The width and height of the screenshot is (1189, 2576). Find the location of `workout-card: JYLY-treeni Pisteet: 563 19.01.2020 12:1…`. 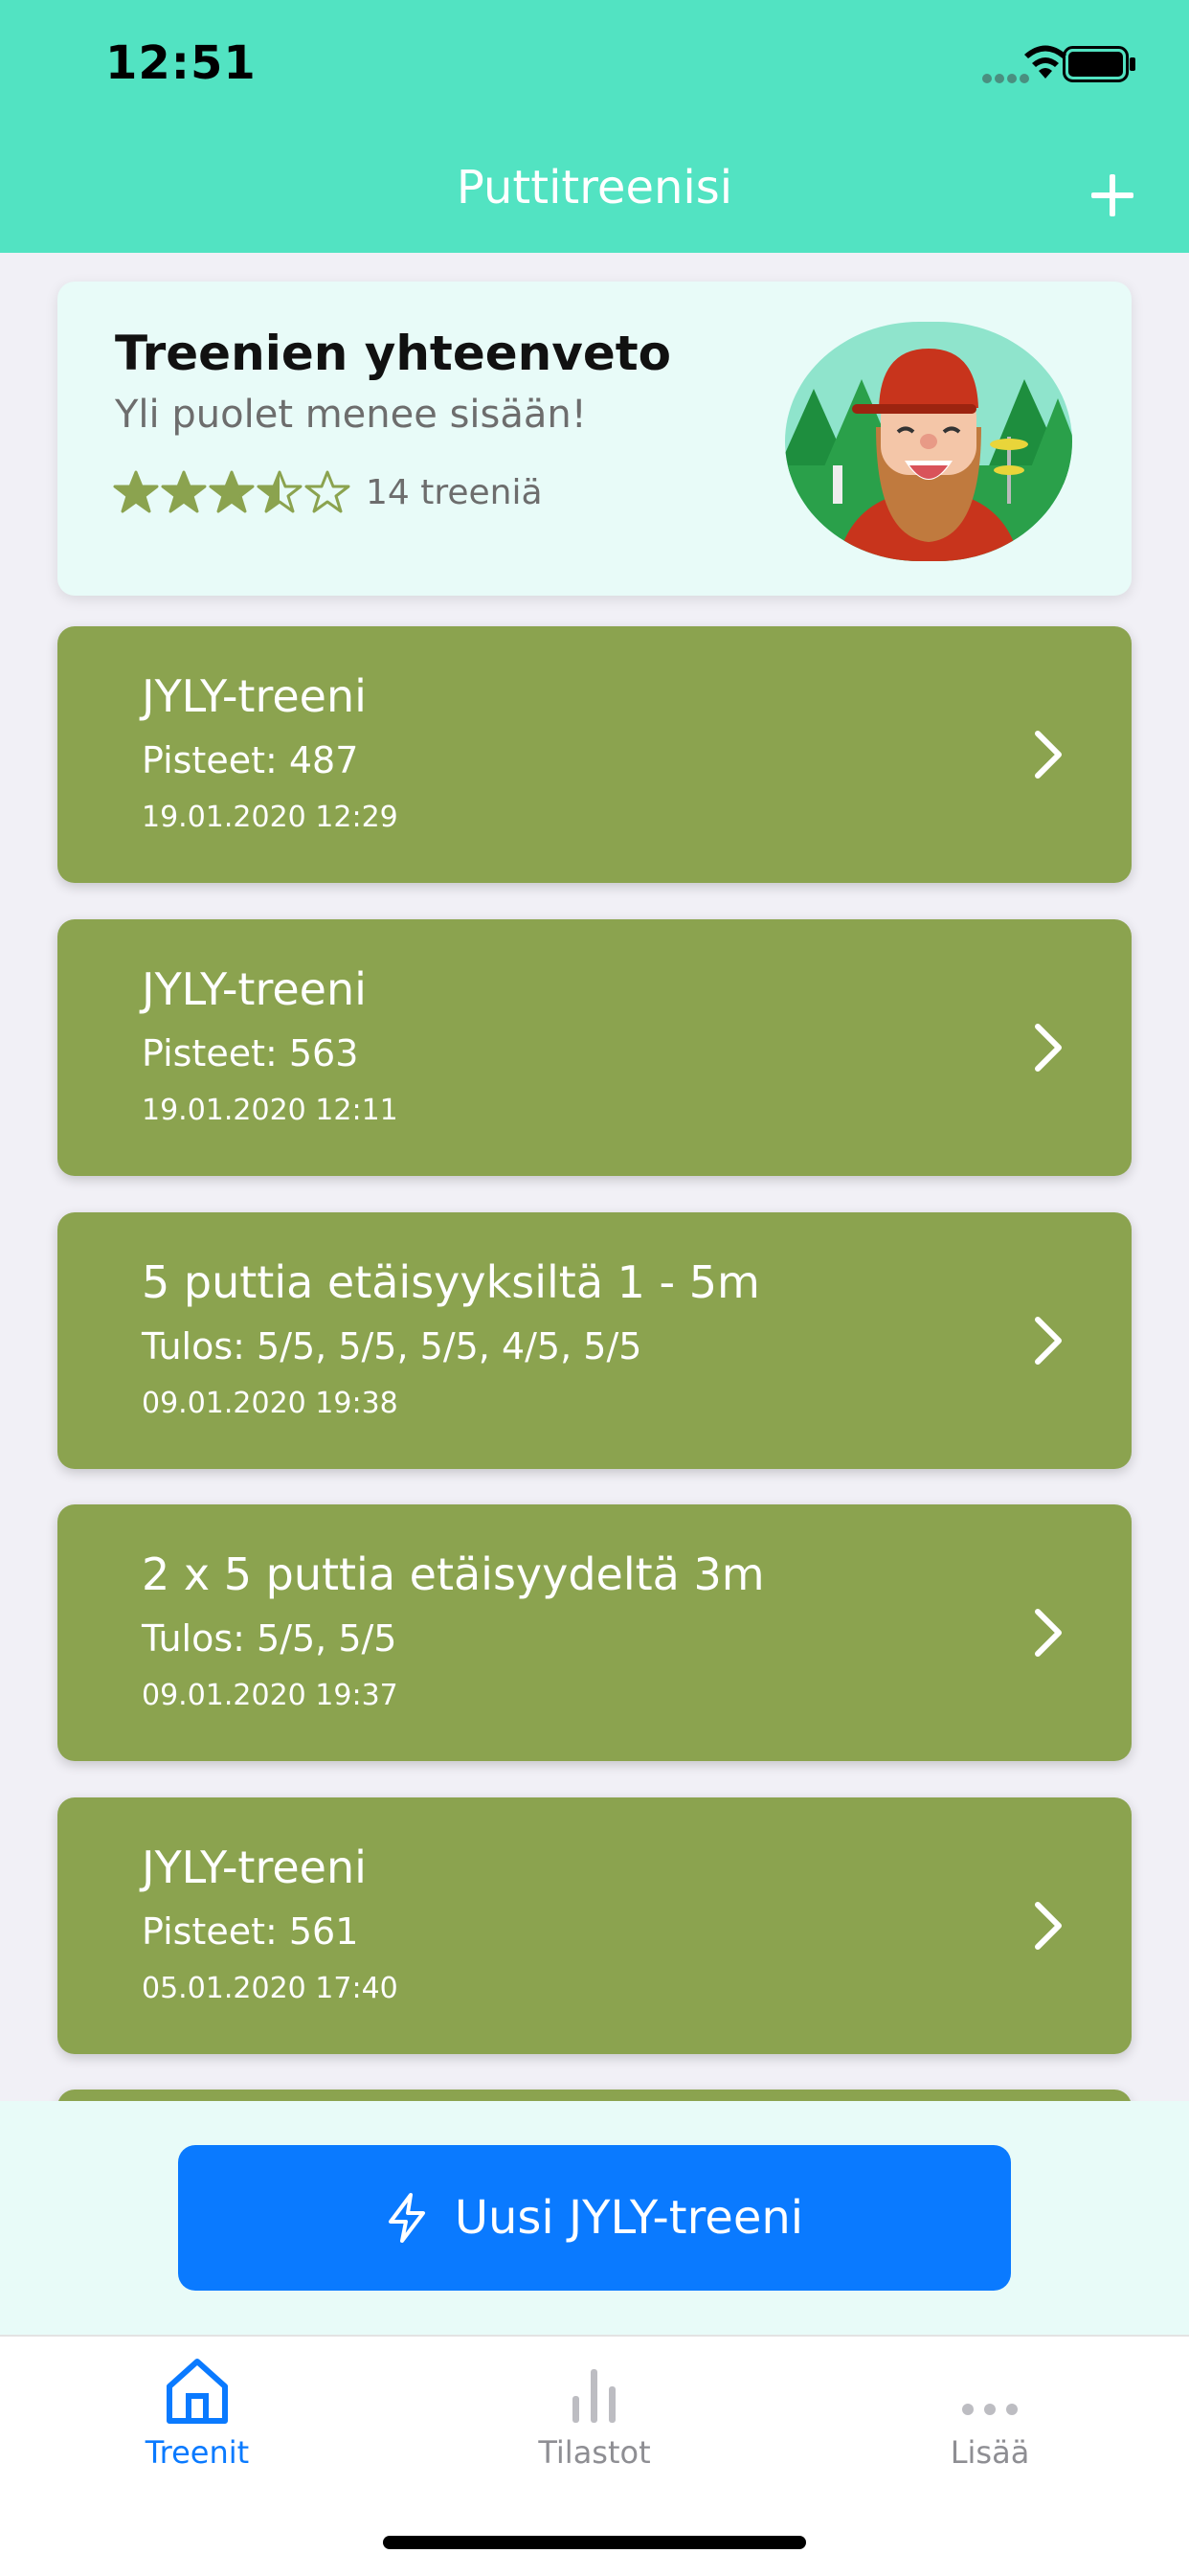

workout-card: JYLY-treeni Pisteet: 563 19.01.2020 12:1… is located at coordinates (594, 1047).